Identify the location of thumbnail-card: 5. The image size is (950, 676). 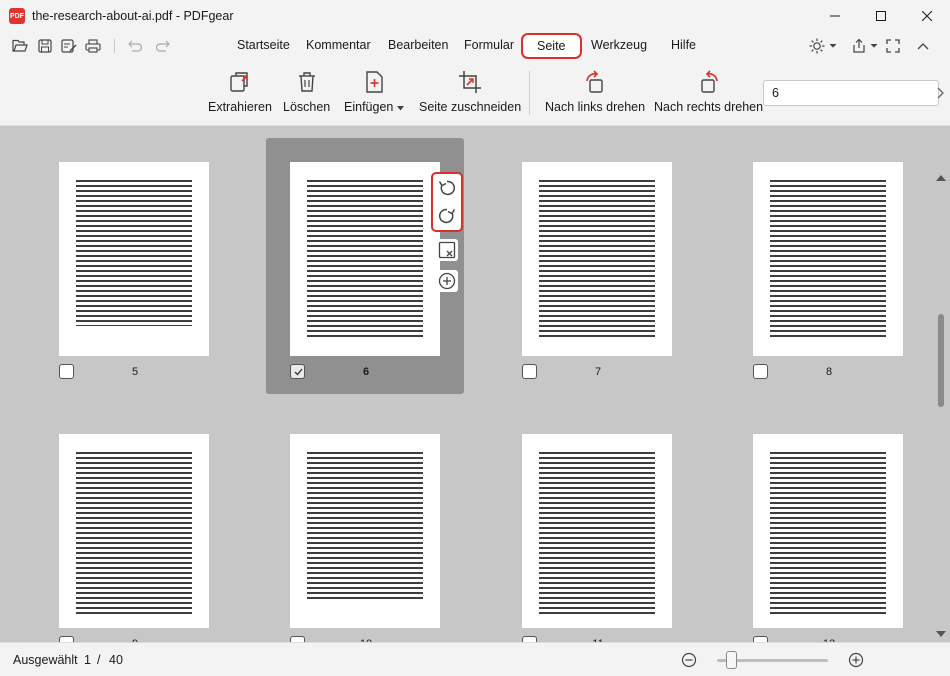
(134, 266).